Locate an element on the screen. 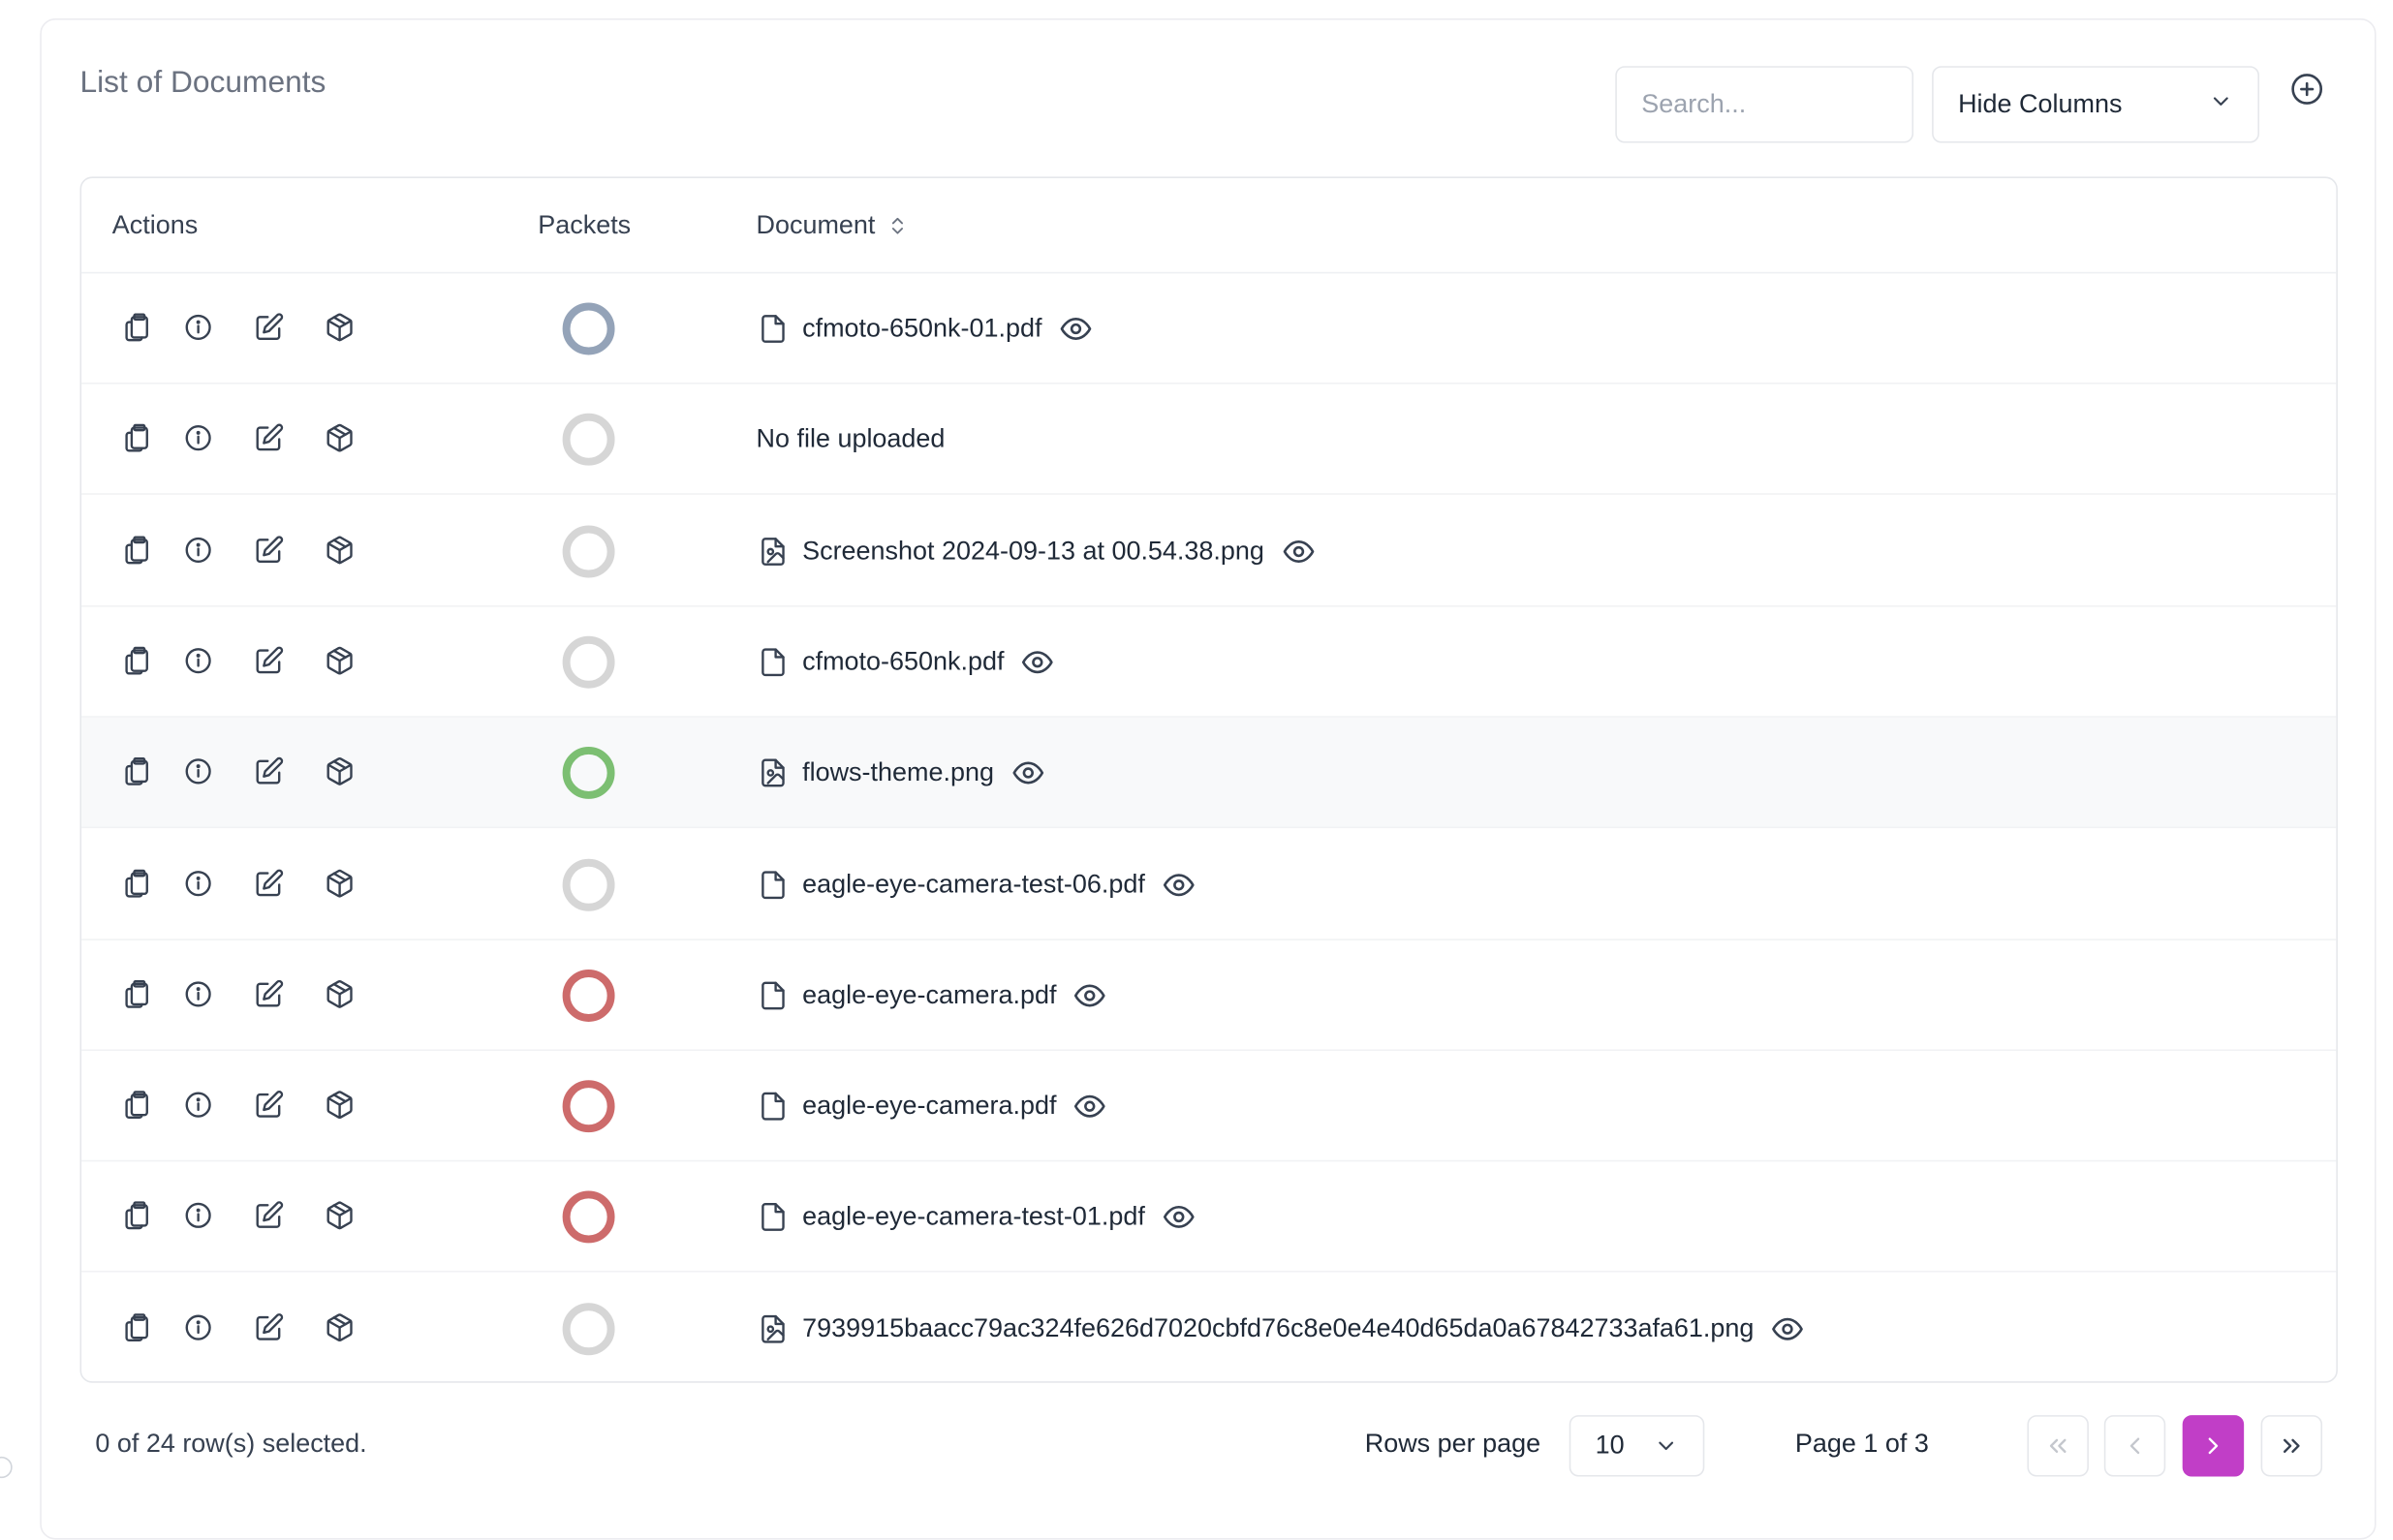 This screenshot has height=1540, width=2393. table-row: eagle-eye-camera-test-06.pdf is located at coordinates (1209, 885).